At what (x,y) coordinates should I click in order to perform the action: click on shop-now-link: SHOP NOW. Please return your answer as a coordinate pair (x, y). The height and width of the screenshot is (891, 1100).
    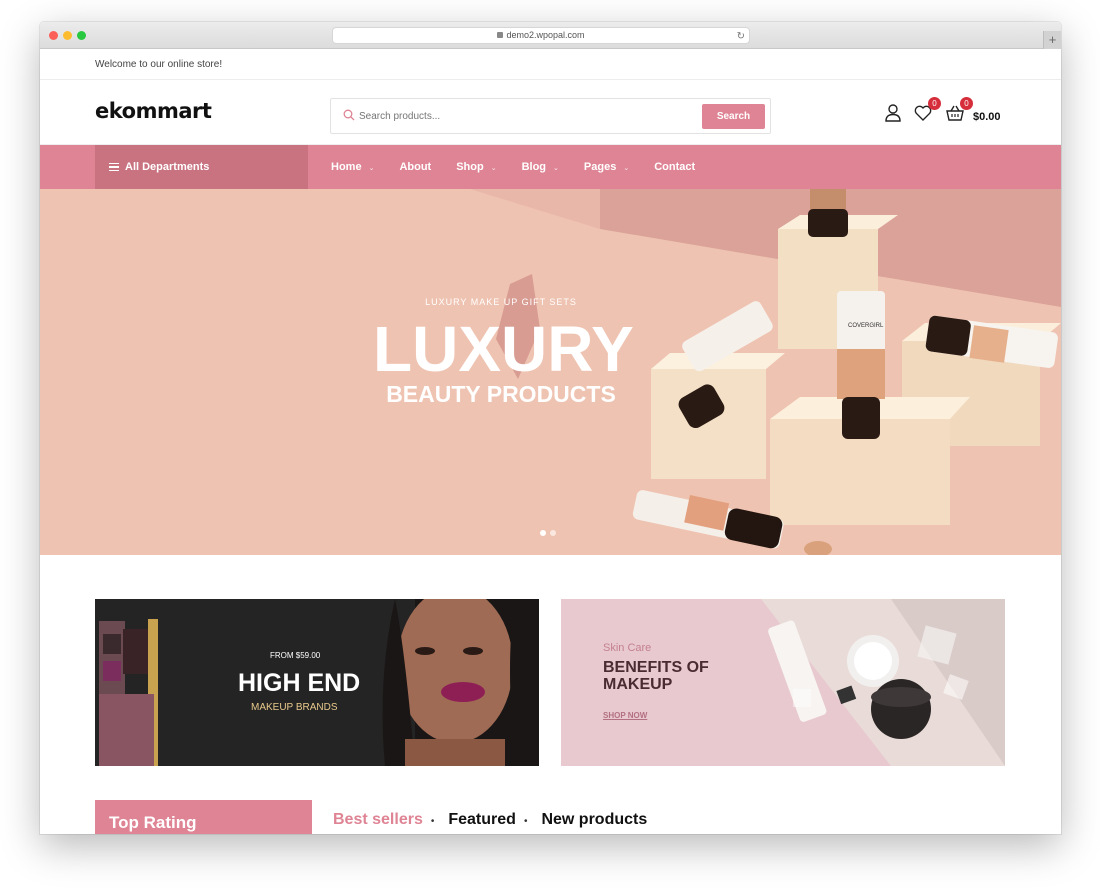
    Looking at the image, I should click on (625, 715).